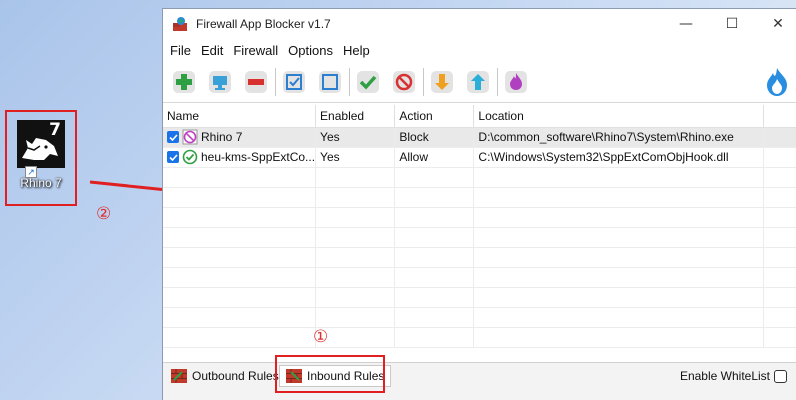 This screenshot has width=796, height=400. I want to click on highlight-box-inbound, so click(330, 374).